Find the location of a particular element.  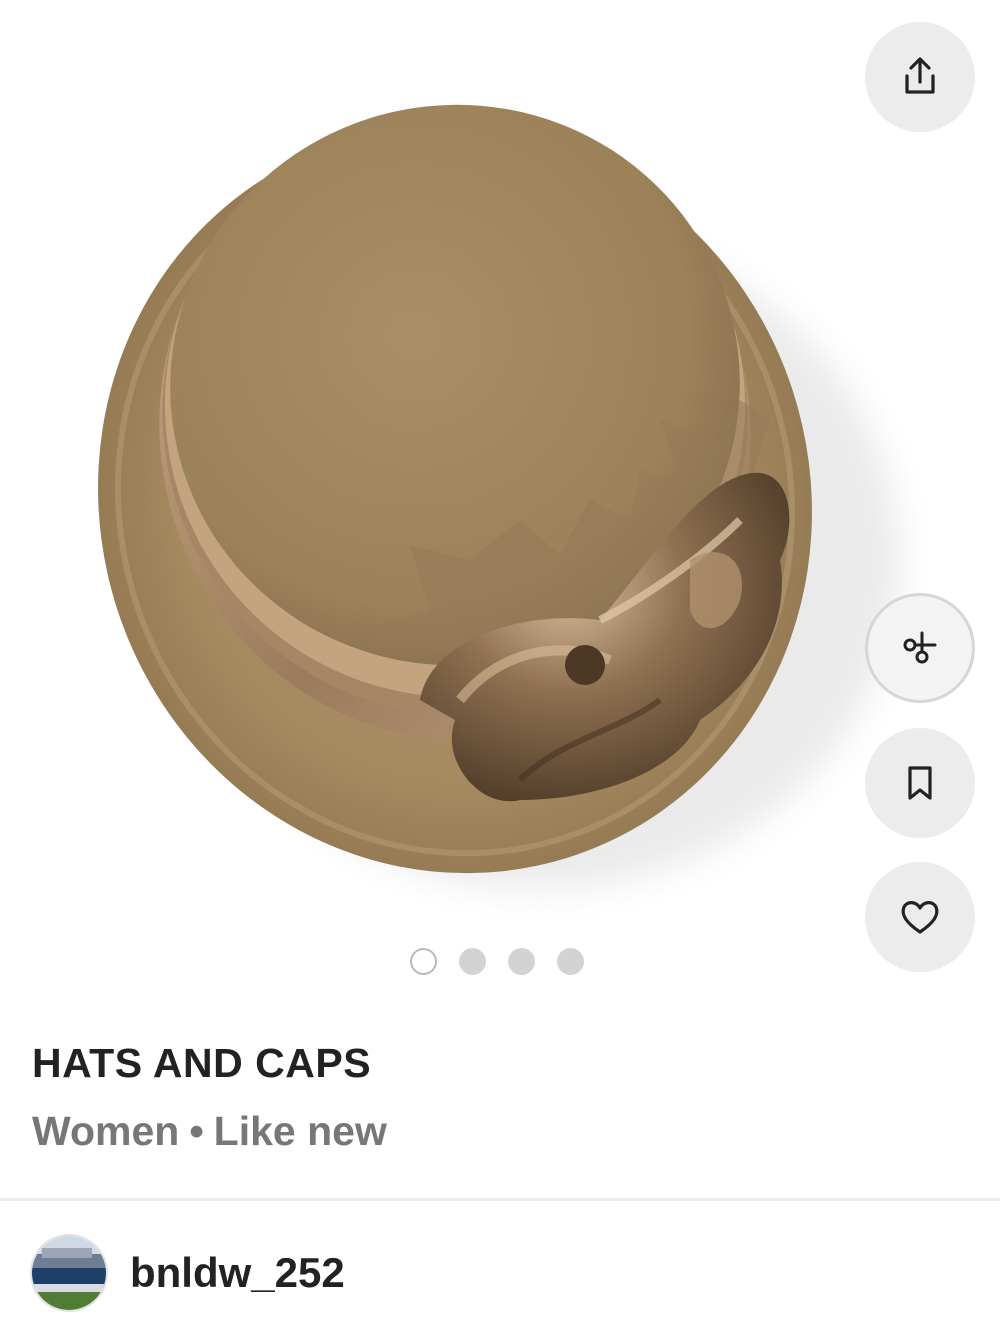

section-divider is located at coordinates (500, 1199).